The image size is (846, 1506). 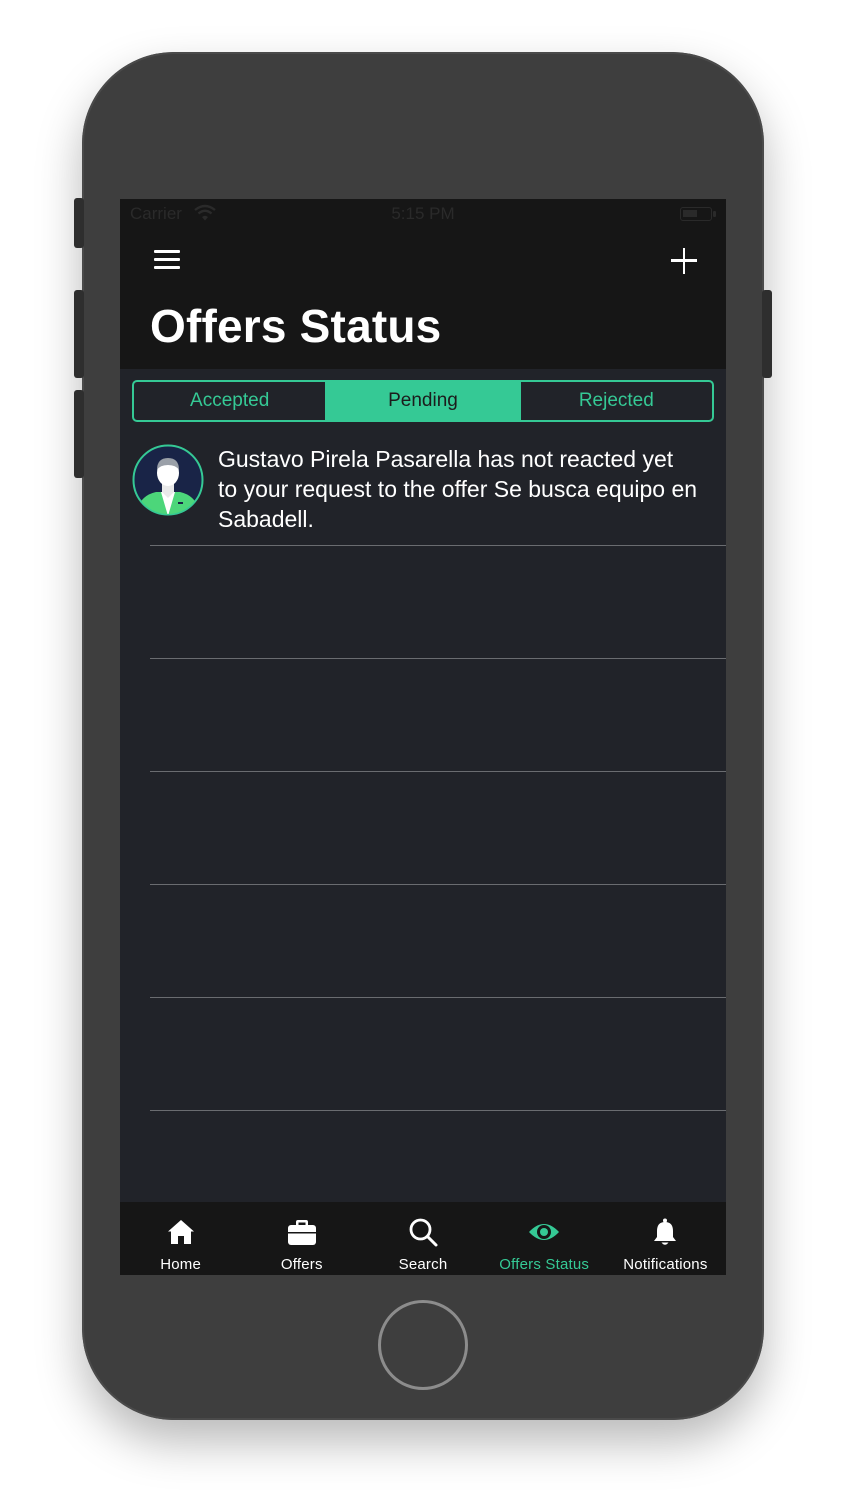 I want to click on status-segmented-control: Accepted Pending Rejected, so click(x=423, y=401).